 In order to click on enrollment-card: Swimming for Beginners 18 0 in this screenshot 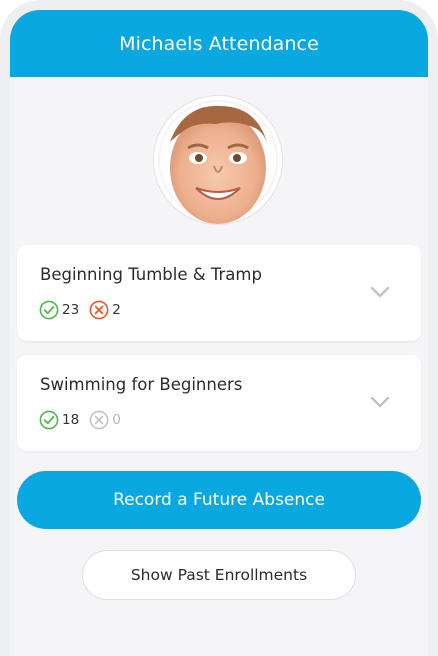, I will do `click(219, 403)`.